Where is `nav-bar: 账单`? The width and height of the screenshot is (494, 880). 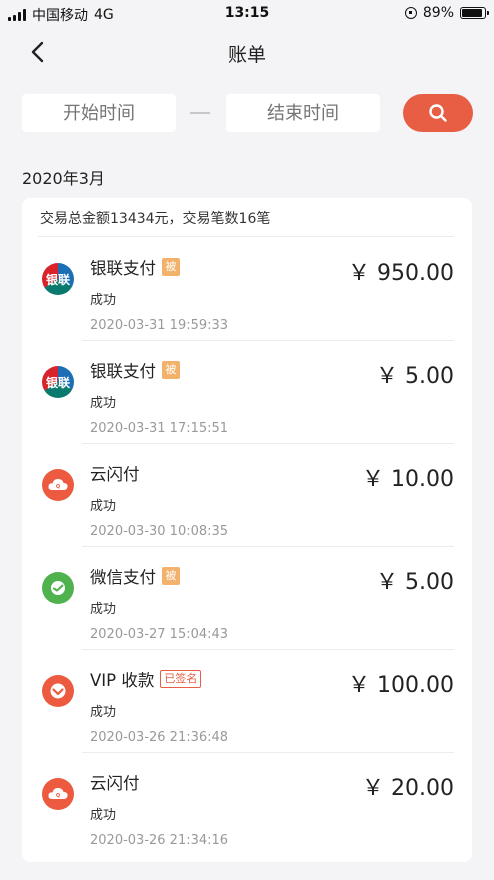
nav-bar: 账单 is located at coordinates (247, 52).